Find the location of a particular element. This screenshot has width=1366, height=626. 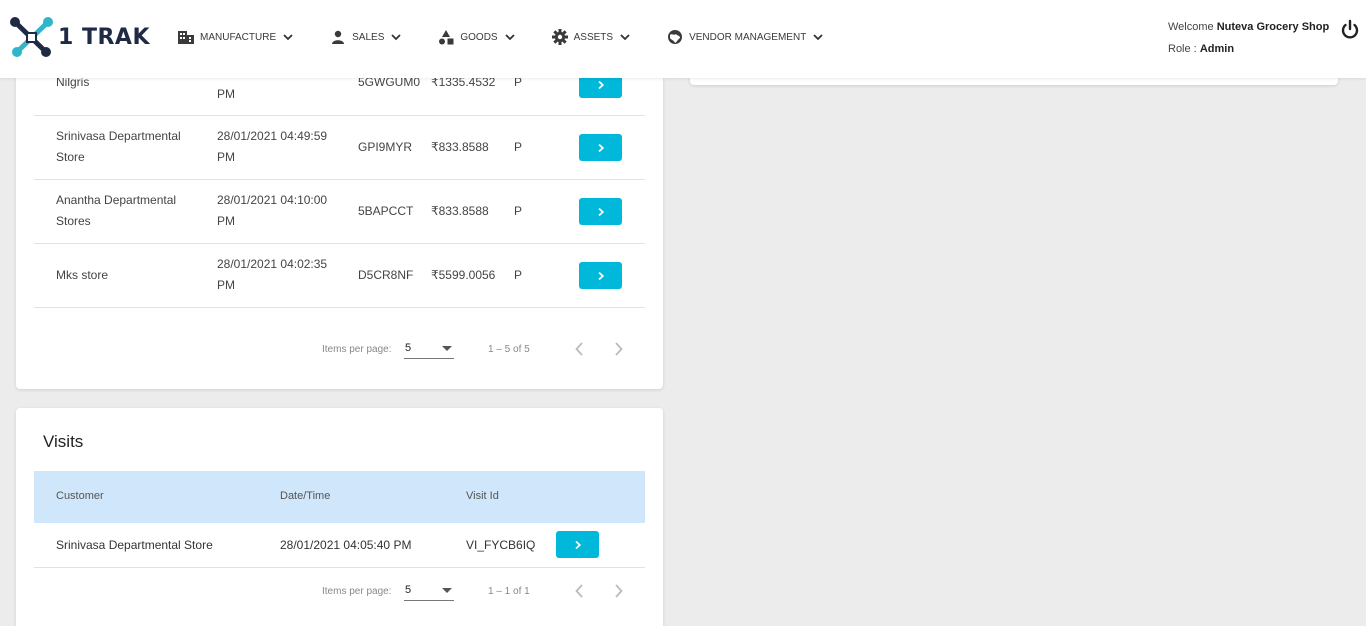

nav-sales: SALES is located at coordinates (365, 37).